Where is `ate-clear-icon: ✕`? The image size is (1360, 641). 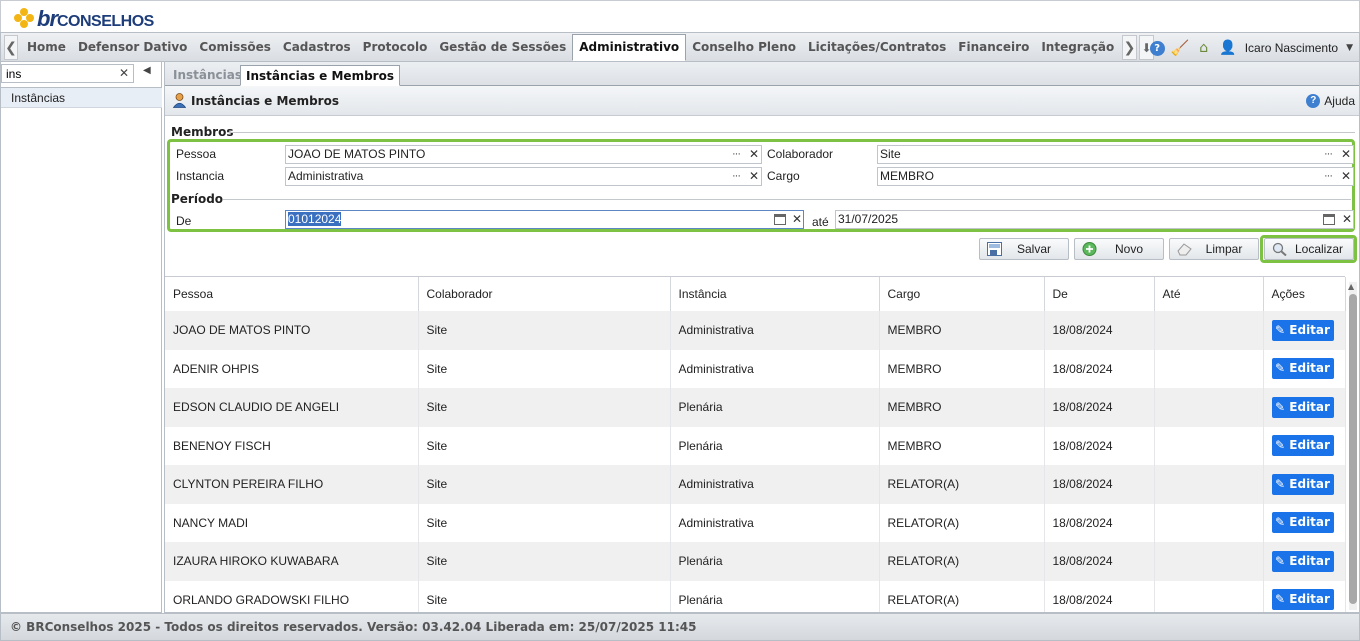
ate-clear-icon: ✕ is located at coordinates (1347, 219).